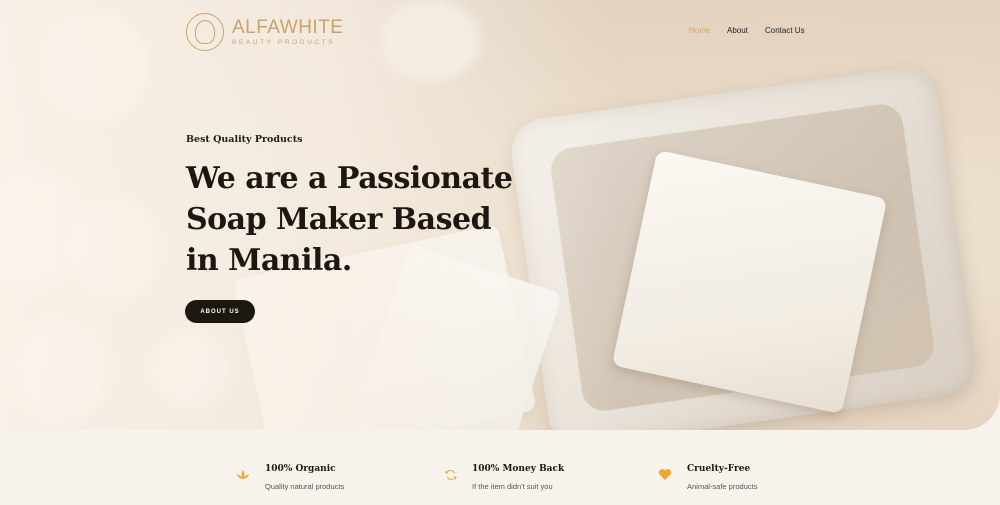 This screenshot has width=1000, height=505. I want to click on nav-contact-us: Contact Us, so click(785, 30).